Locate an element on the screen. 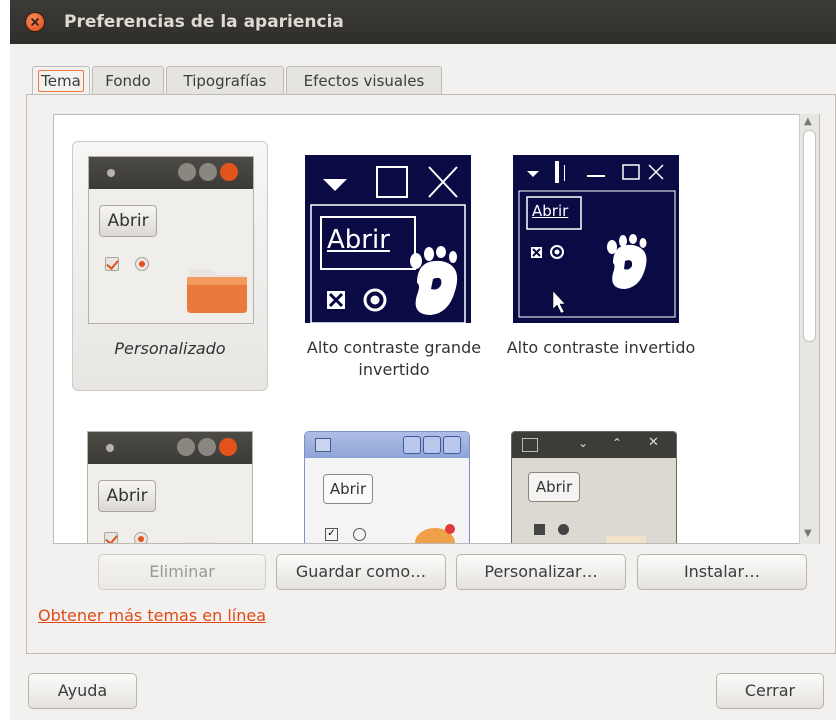 This screenshot has height=720, width=836. window-close-button is located at coordinates (35, 22).